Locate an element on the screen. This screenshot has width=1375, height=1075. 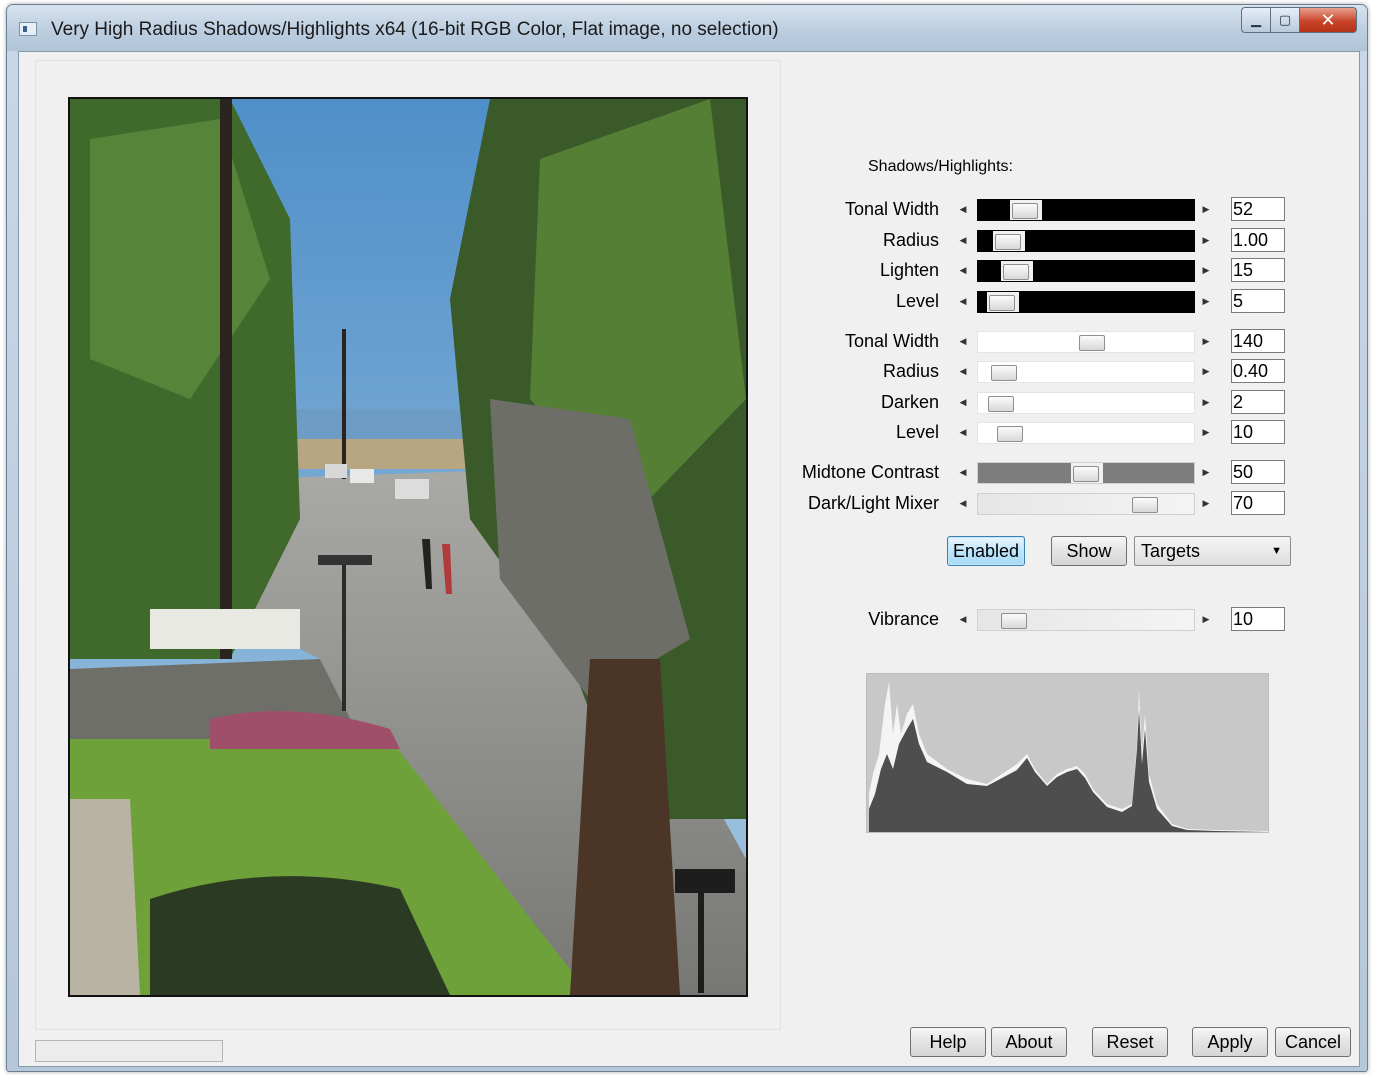
vibrance-thumb is located at coordinates (1014, 621).